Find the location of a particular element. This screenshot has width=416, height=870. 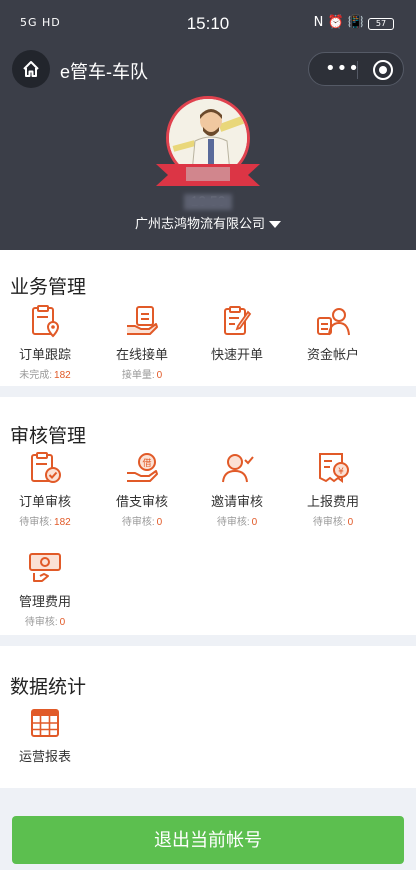

hand-clipboard-icon is located at coordinates (142, 320).